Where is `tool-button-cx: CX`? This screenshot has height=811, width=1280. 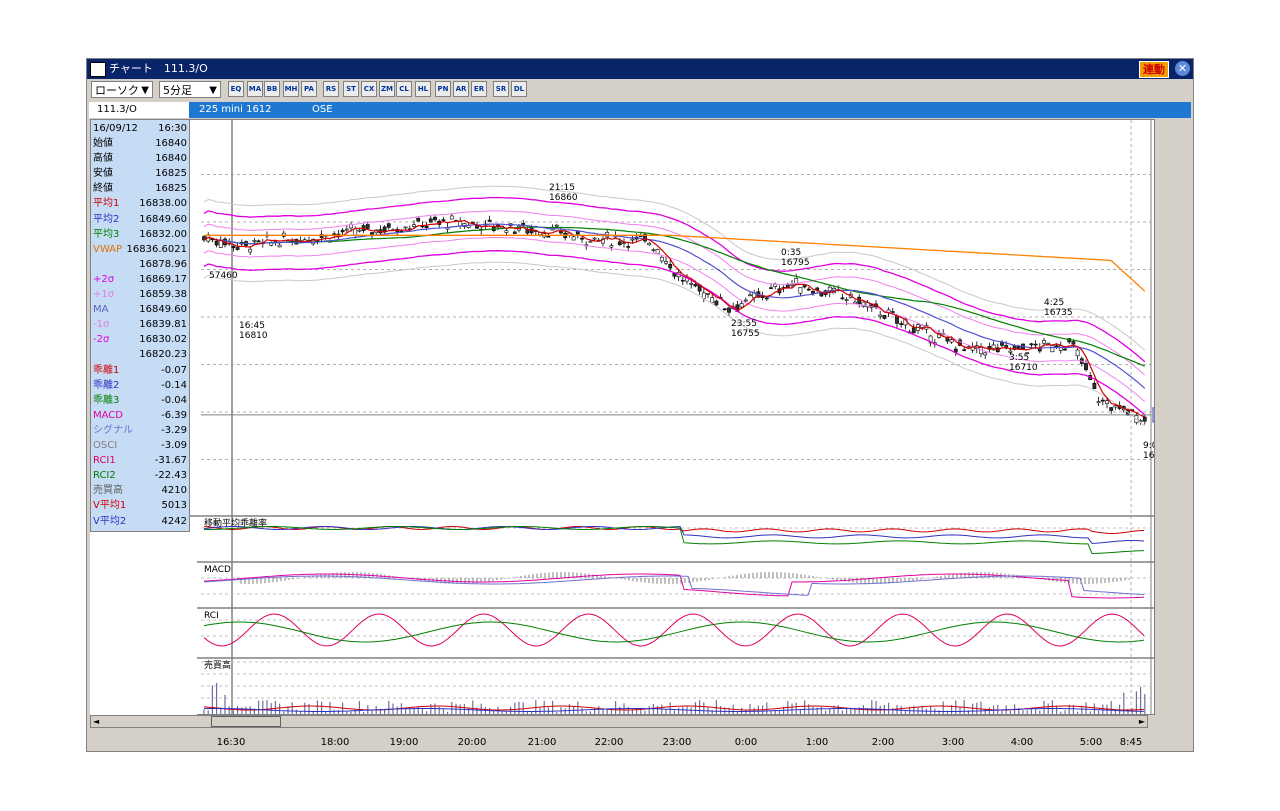 tool-button-cx: CX is located at coordinates (369, 89).